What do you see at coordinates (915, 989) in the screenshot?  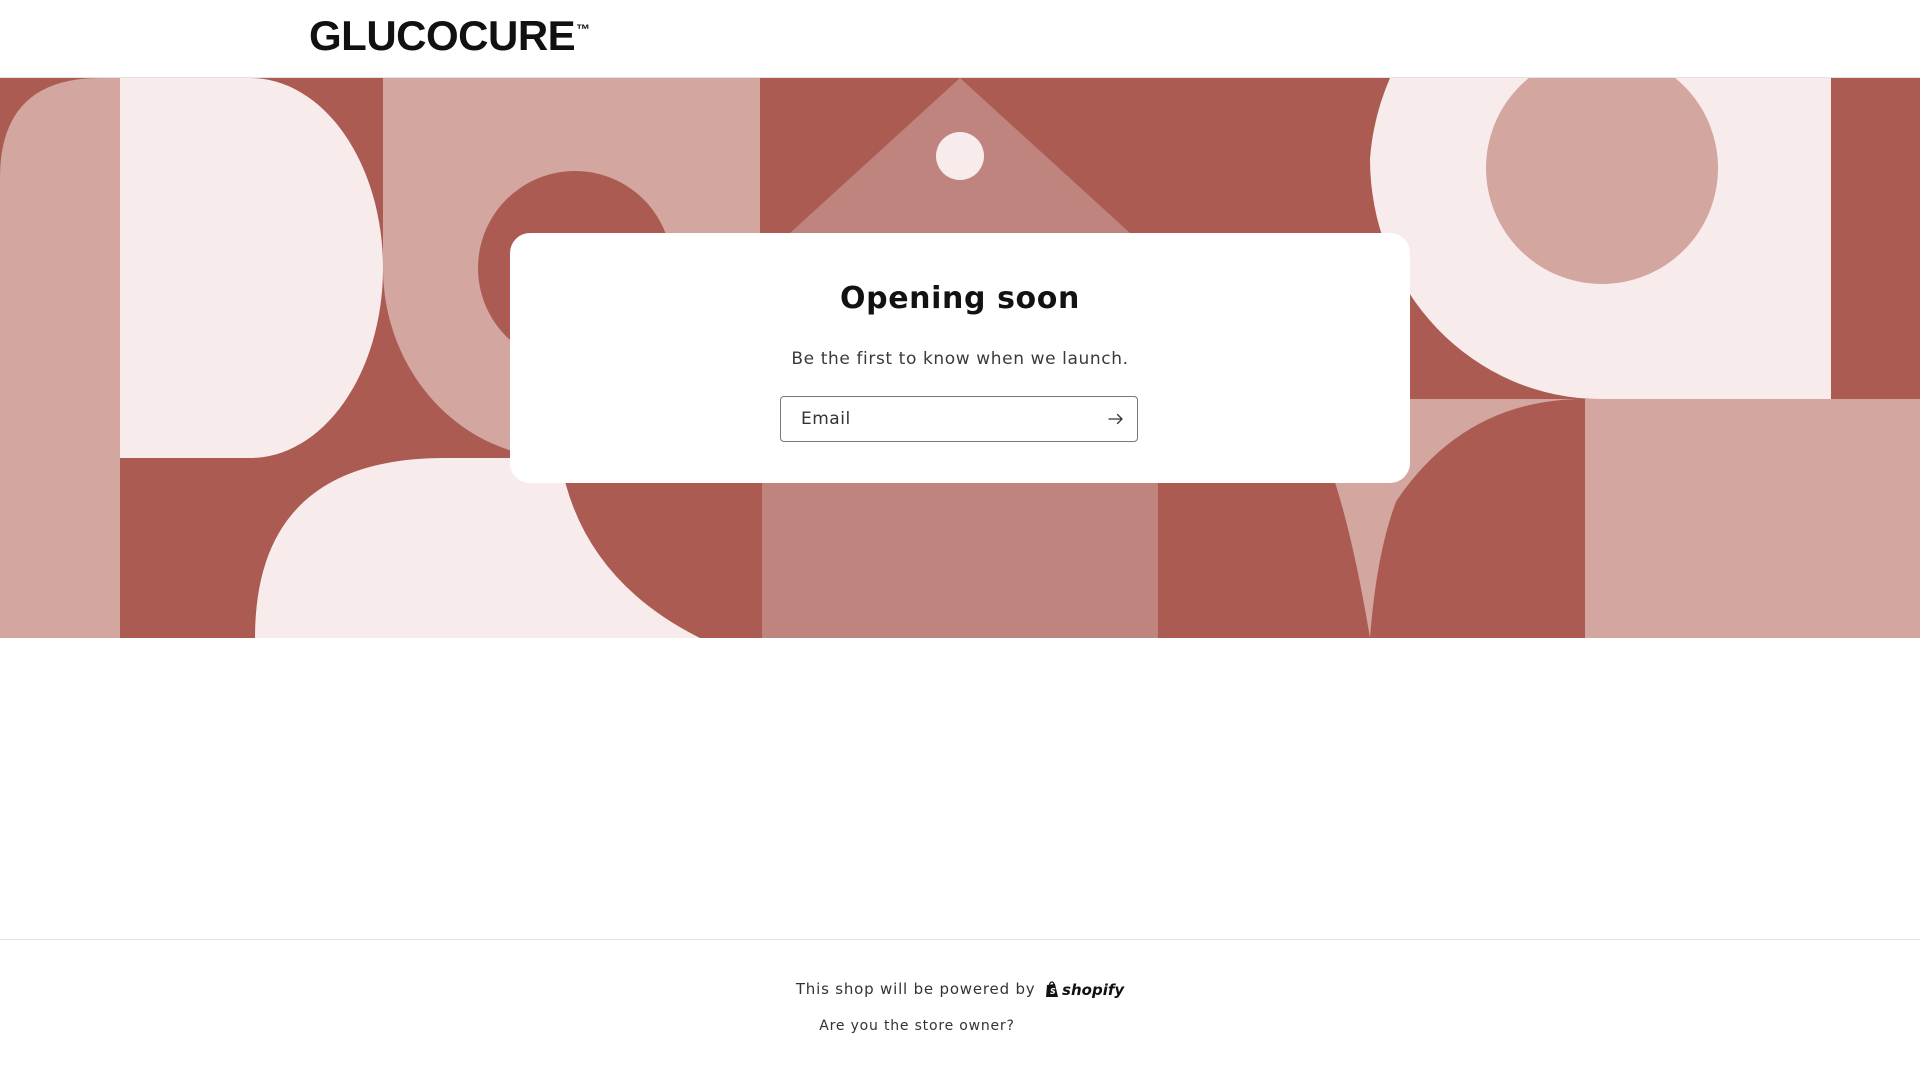 I see `powered-by-text: This shop will be powered by` at bounding box center [915, 989].